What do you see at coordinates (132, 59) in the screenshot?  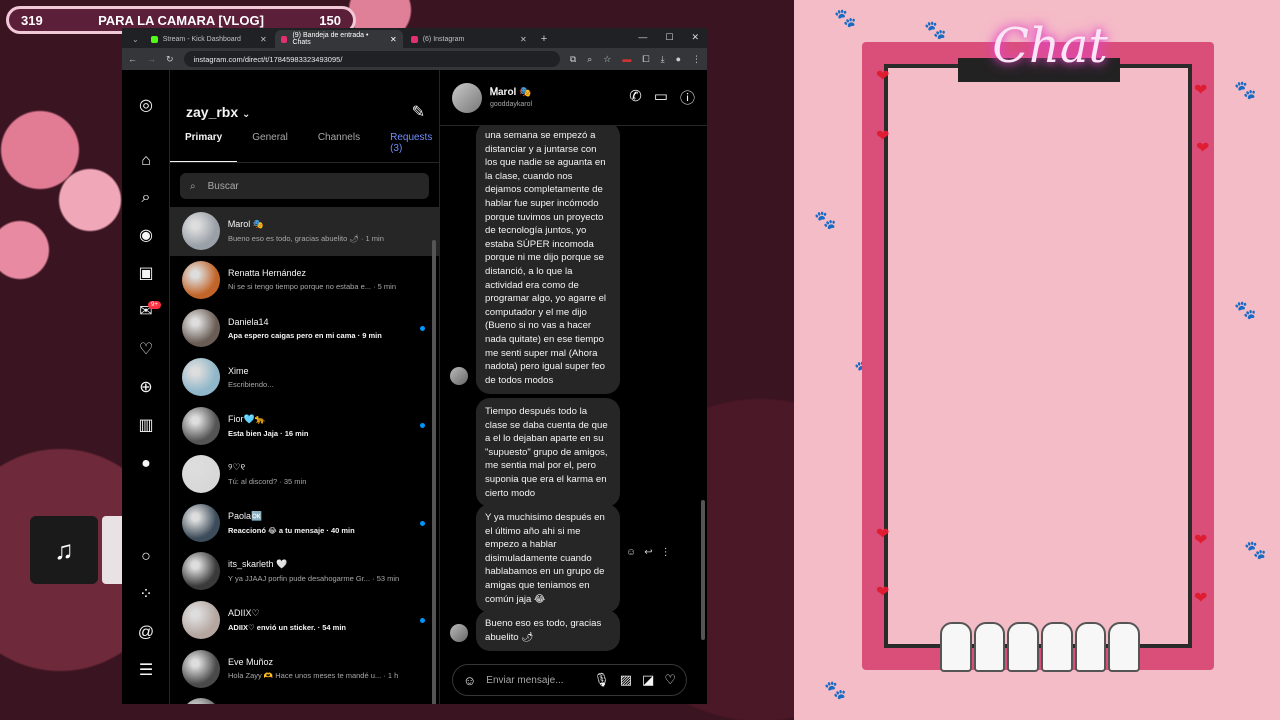 I see `back-icon: ←` at bounding box center [132, 59].